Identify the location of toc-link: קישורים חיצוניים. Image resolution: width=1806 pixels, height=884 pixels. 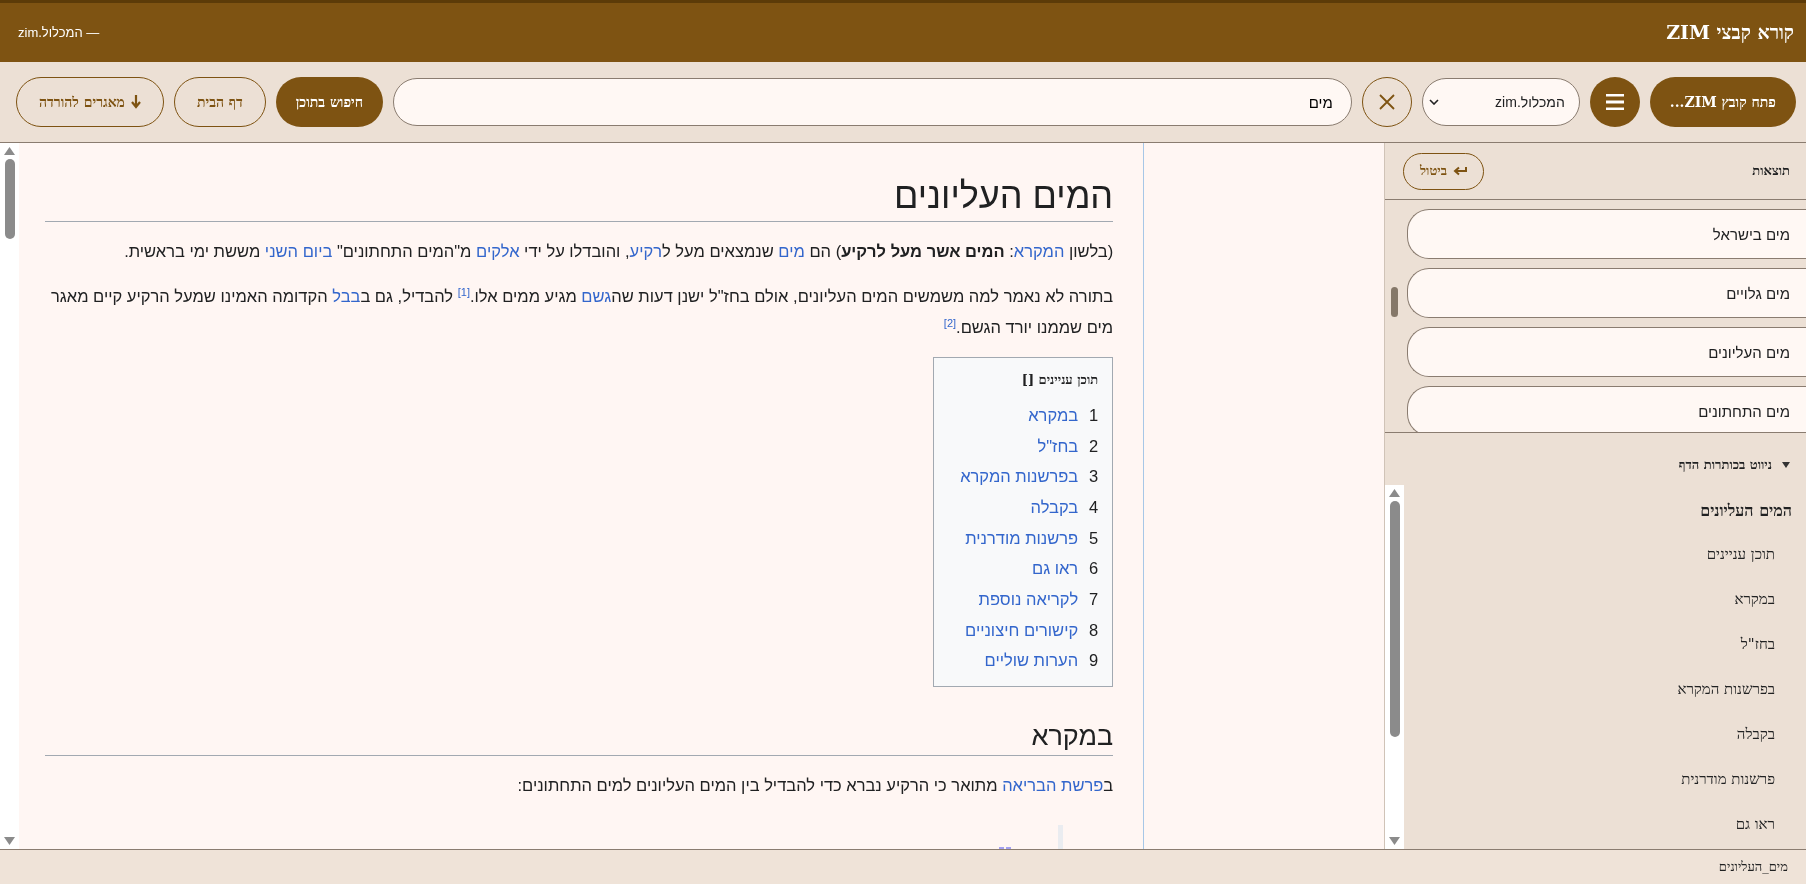
(1022, 630).